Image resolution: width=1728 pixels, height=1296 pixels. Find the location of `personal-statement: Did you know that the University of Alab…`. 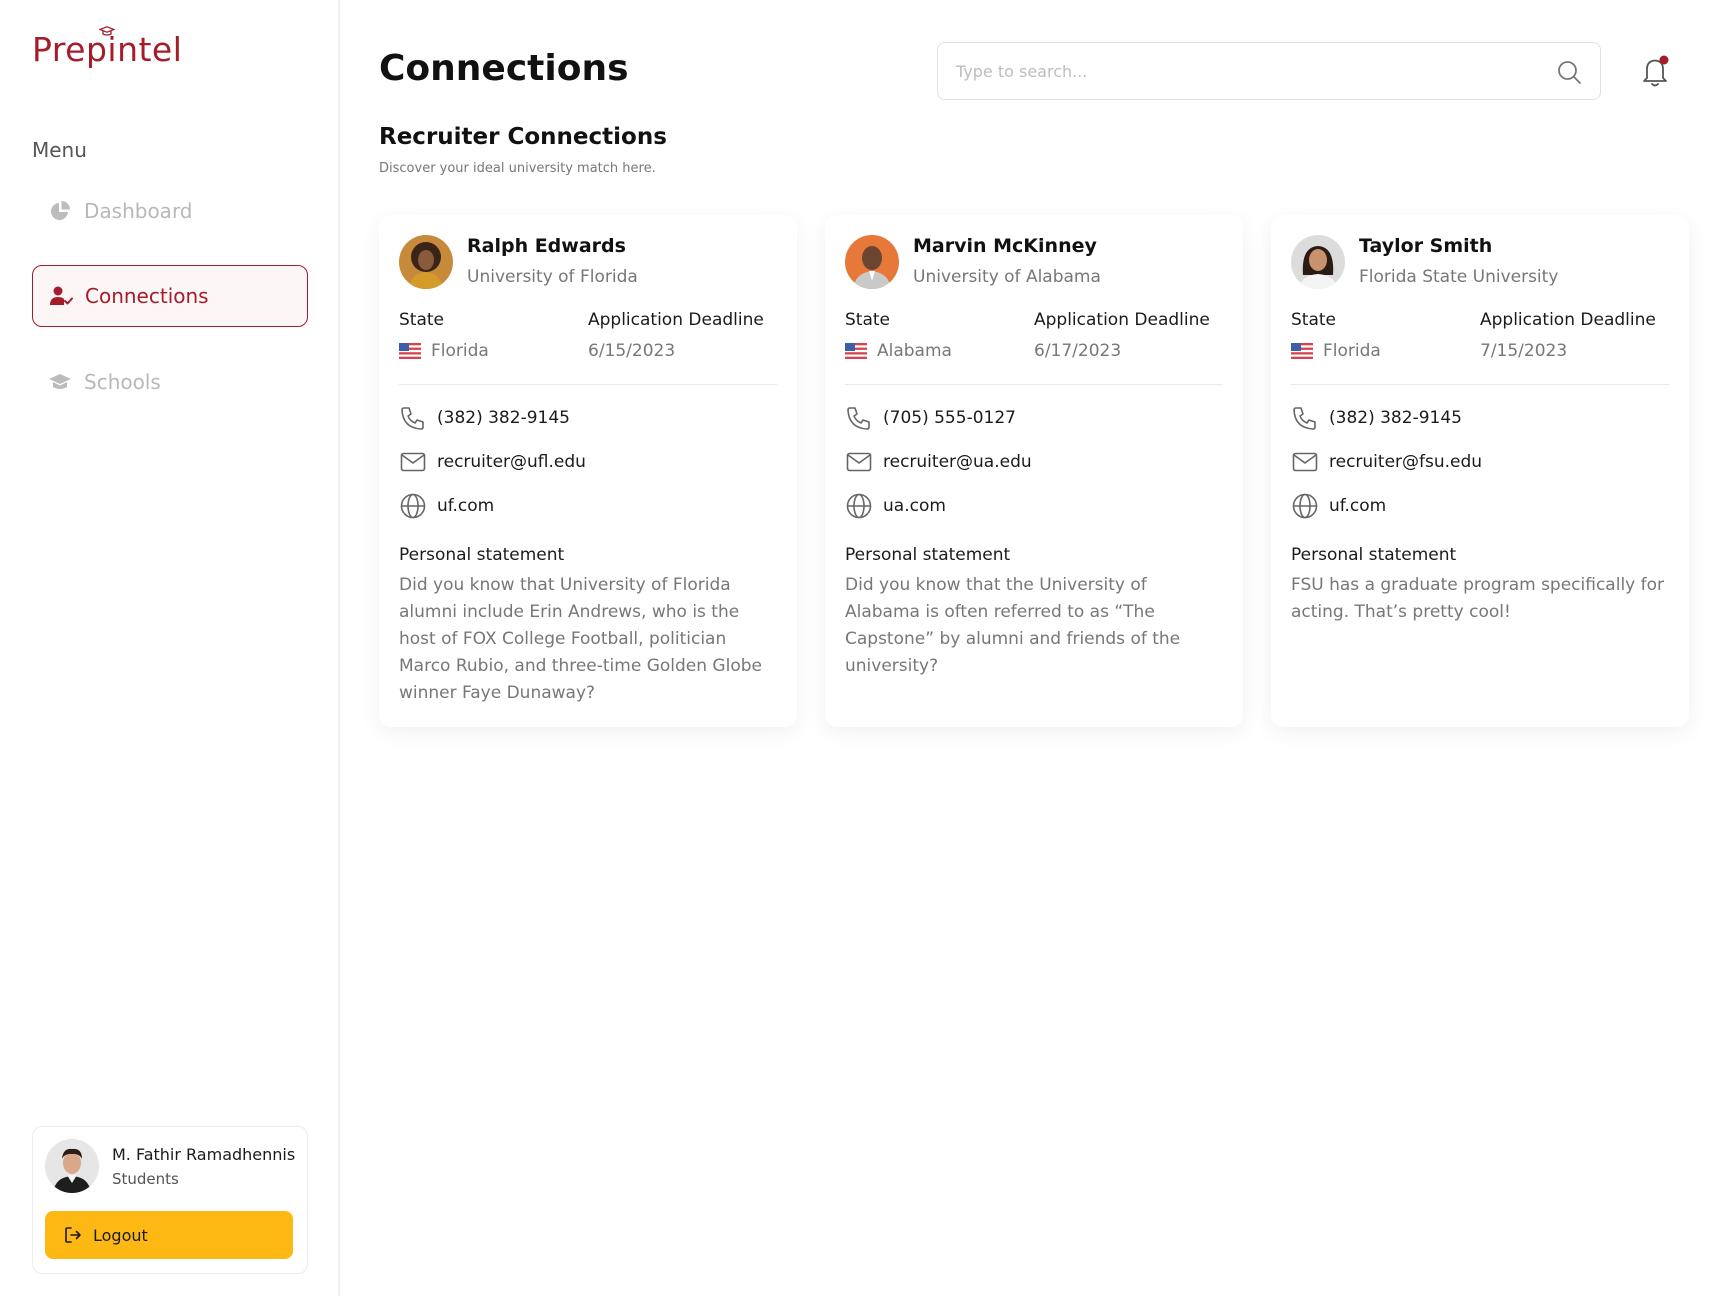

personal-statement: Did you know that the University of Alab… is located at coordinates (1013, 625).